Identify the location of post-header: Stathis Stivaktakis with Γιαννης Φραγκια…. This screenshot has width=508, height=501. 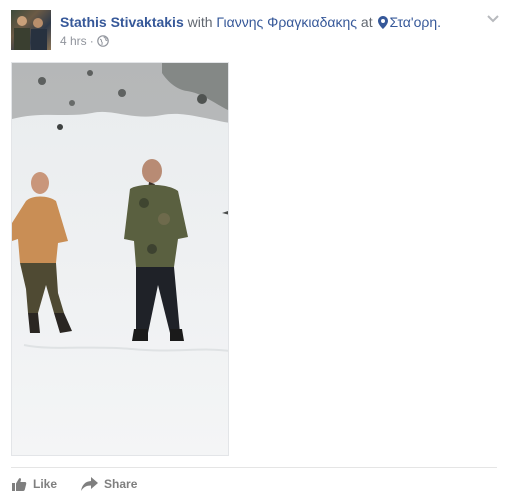
(255, 31).